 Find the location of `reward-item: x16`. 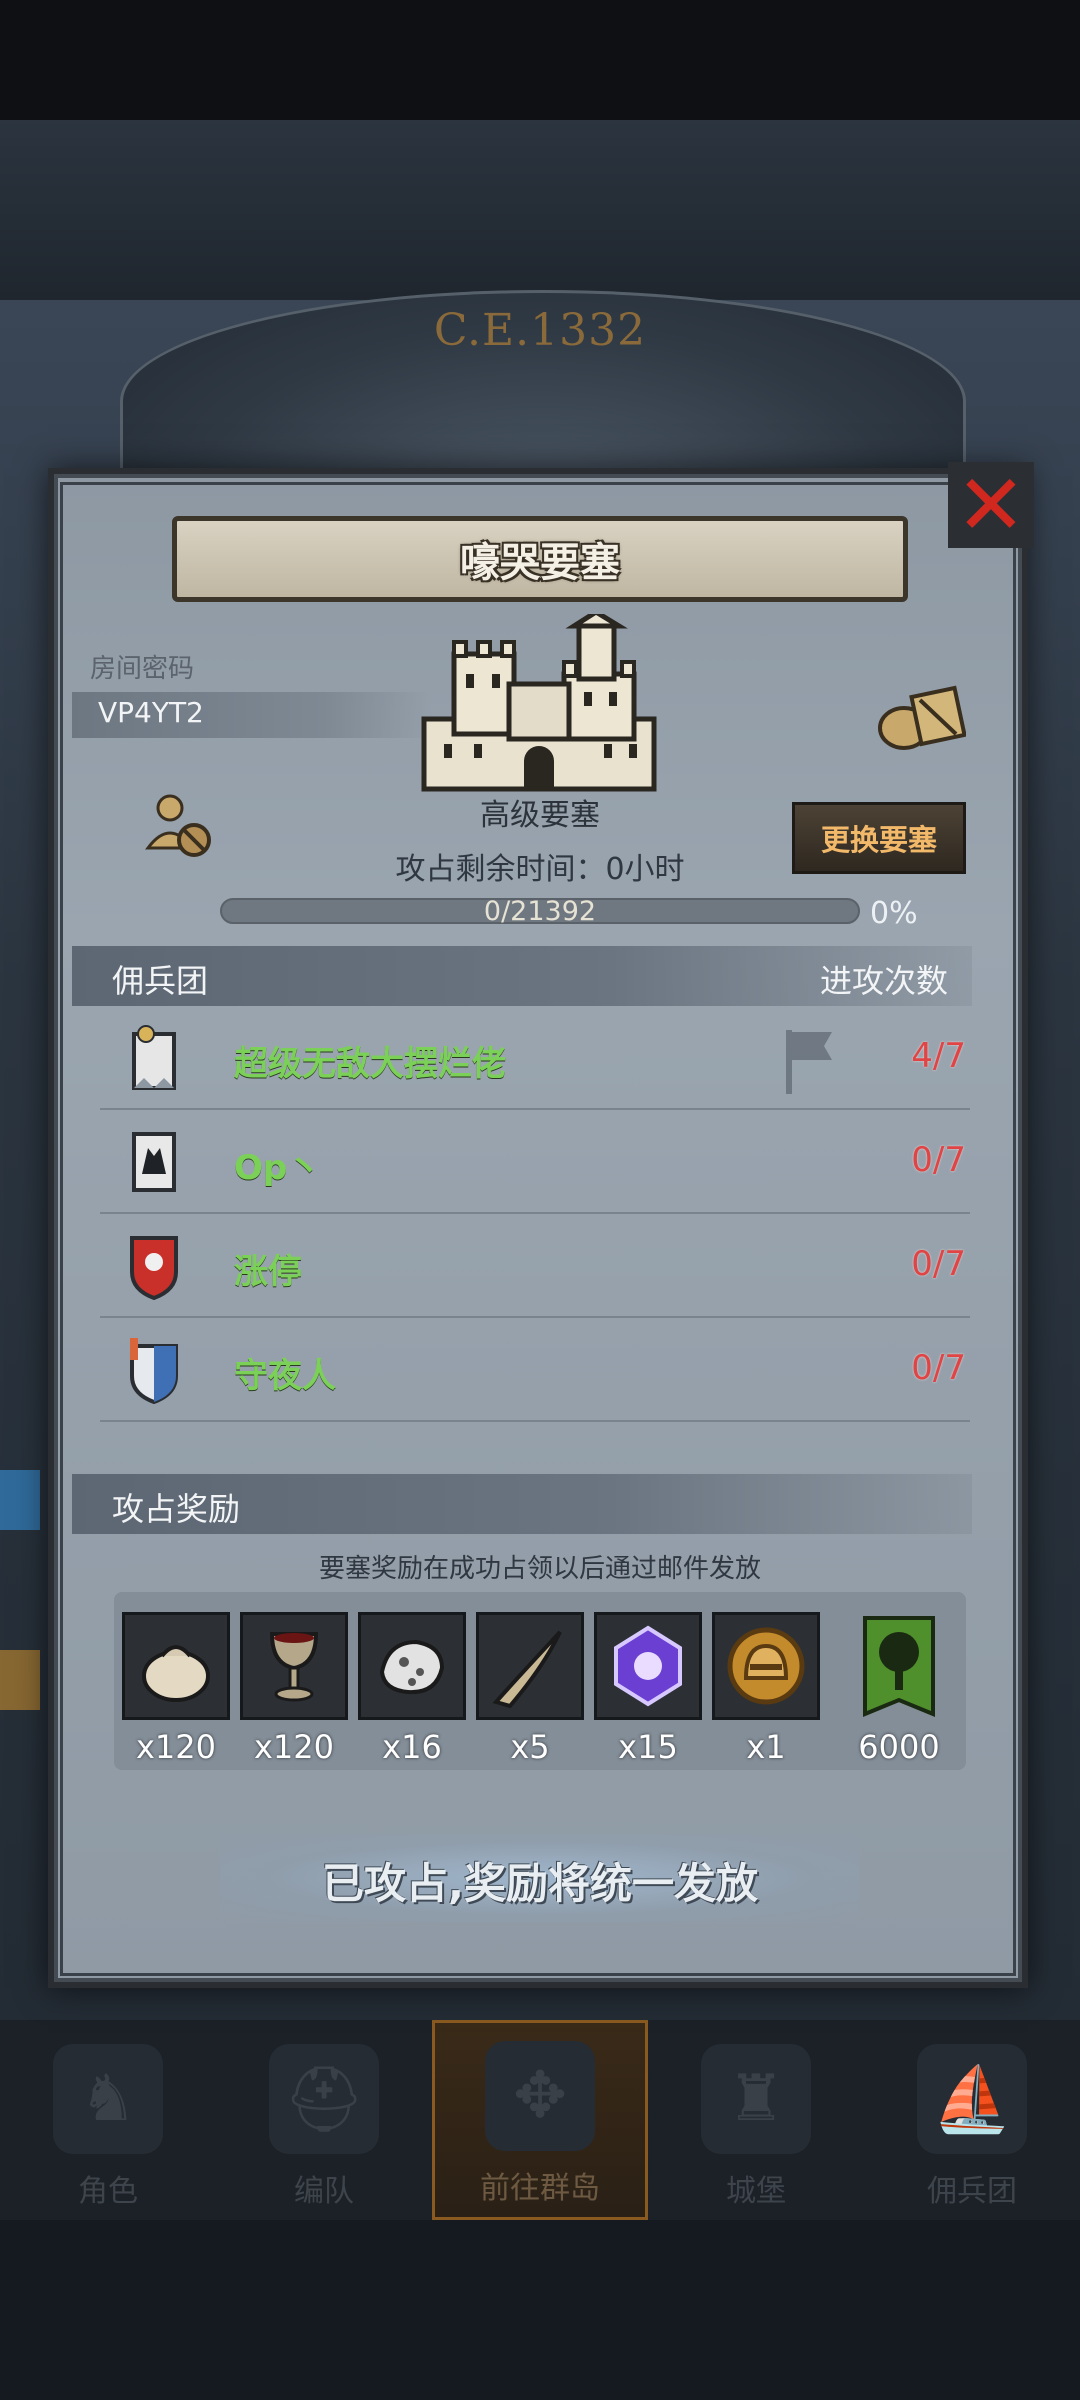

reward-item: x16 is located at coordinates (412, 1689).